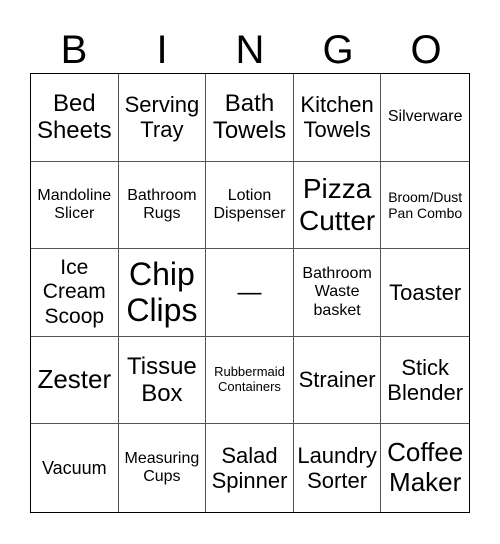 The width and height of the screenshot is (500, 544). What do you see at coordinates (75, 293) in the screenshot?
I see `bingo-cell: Ice Cream Scoop` at bounding box center [75, 293].